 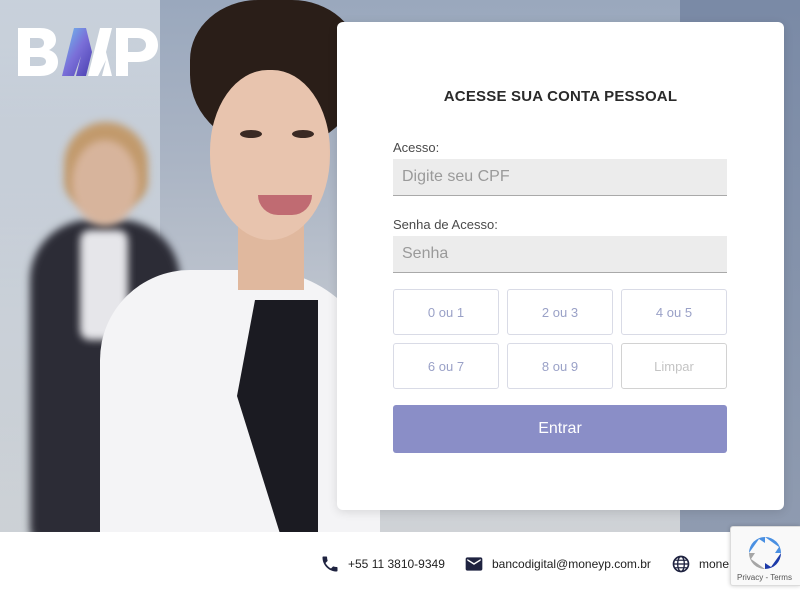 I want to click on footer-email: bancodigital@moneyp.com.br, so click(x=557, y=564).